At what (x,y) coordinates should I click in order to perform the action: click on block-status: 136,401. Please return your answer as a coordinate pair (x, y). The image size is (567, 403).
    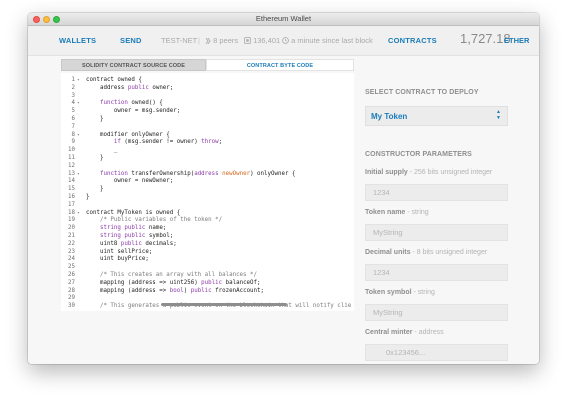
    Looking at the image, I should click on (262, 40).